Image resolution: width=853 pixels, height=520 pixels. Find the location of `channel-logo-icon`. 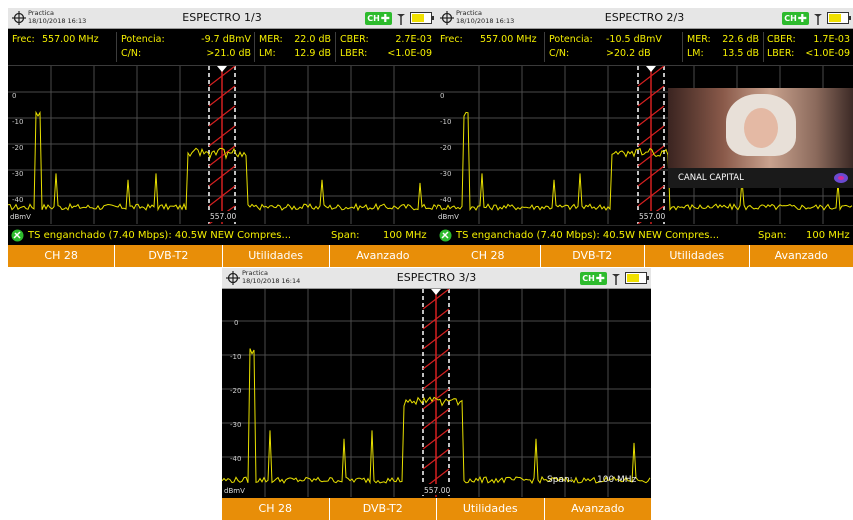

channel-logo-icon is located at coordinates (841, 178).